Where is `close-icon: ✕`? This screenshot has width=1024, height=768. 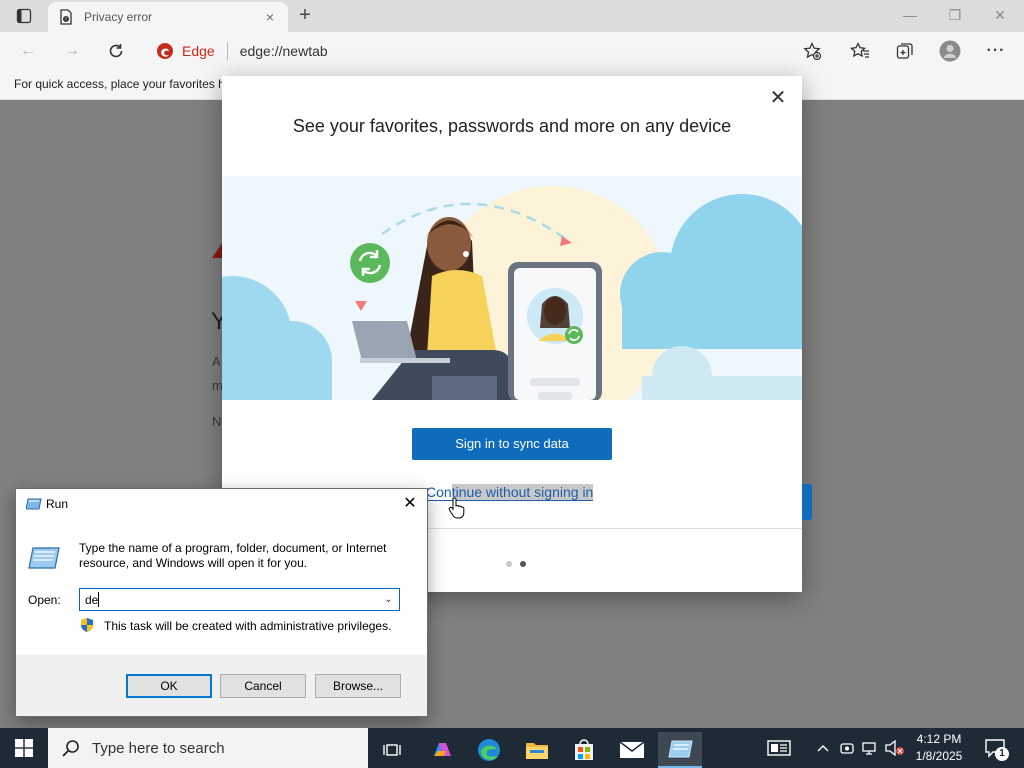 close-icon: ✕ is located at coordinates (778, 98).